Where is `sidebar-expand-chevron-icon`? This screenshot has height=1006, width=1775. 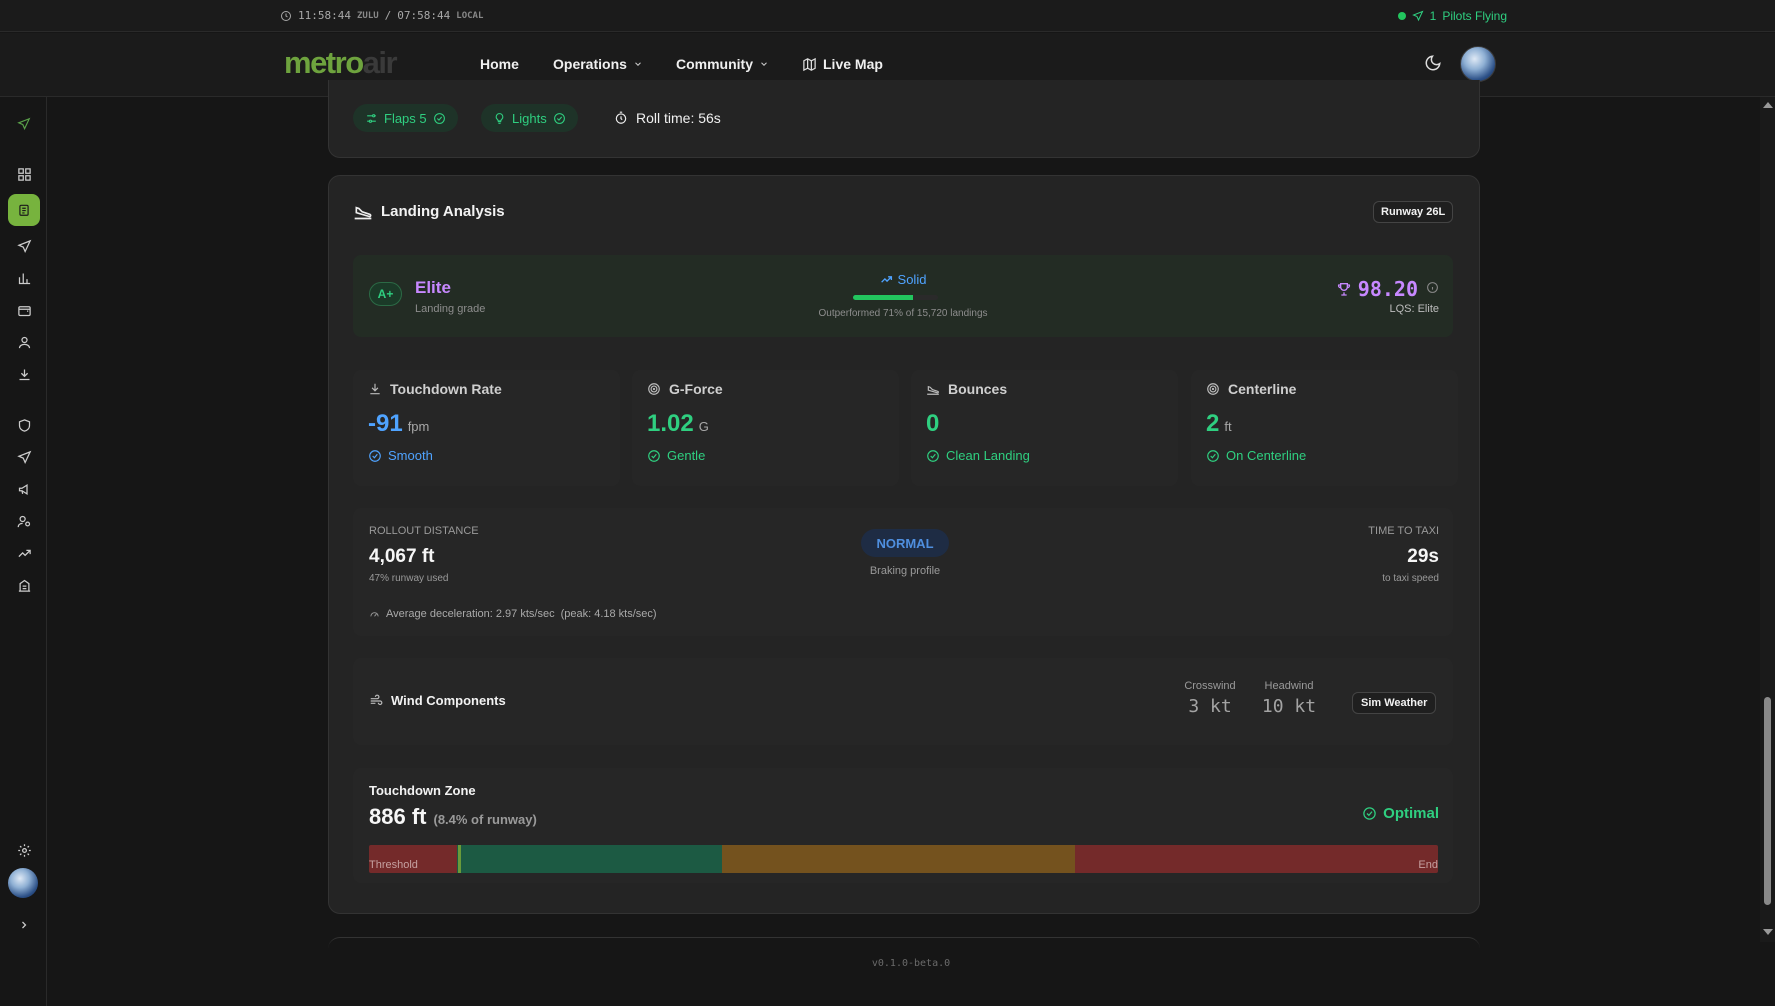 sidebar-expand-chevron-icon is located at coordinates (24, 925).